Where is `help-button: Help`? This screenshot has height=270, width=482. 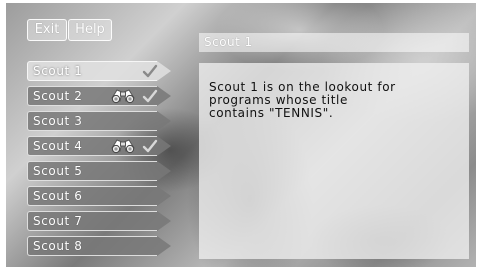
help-button: Help is located at coordinates (90, 30).